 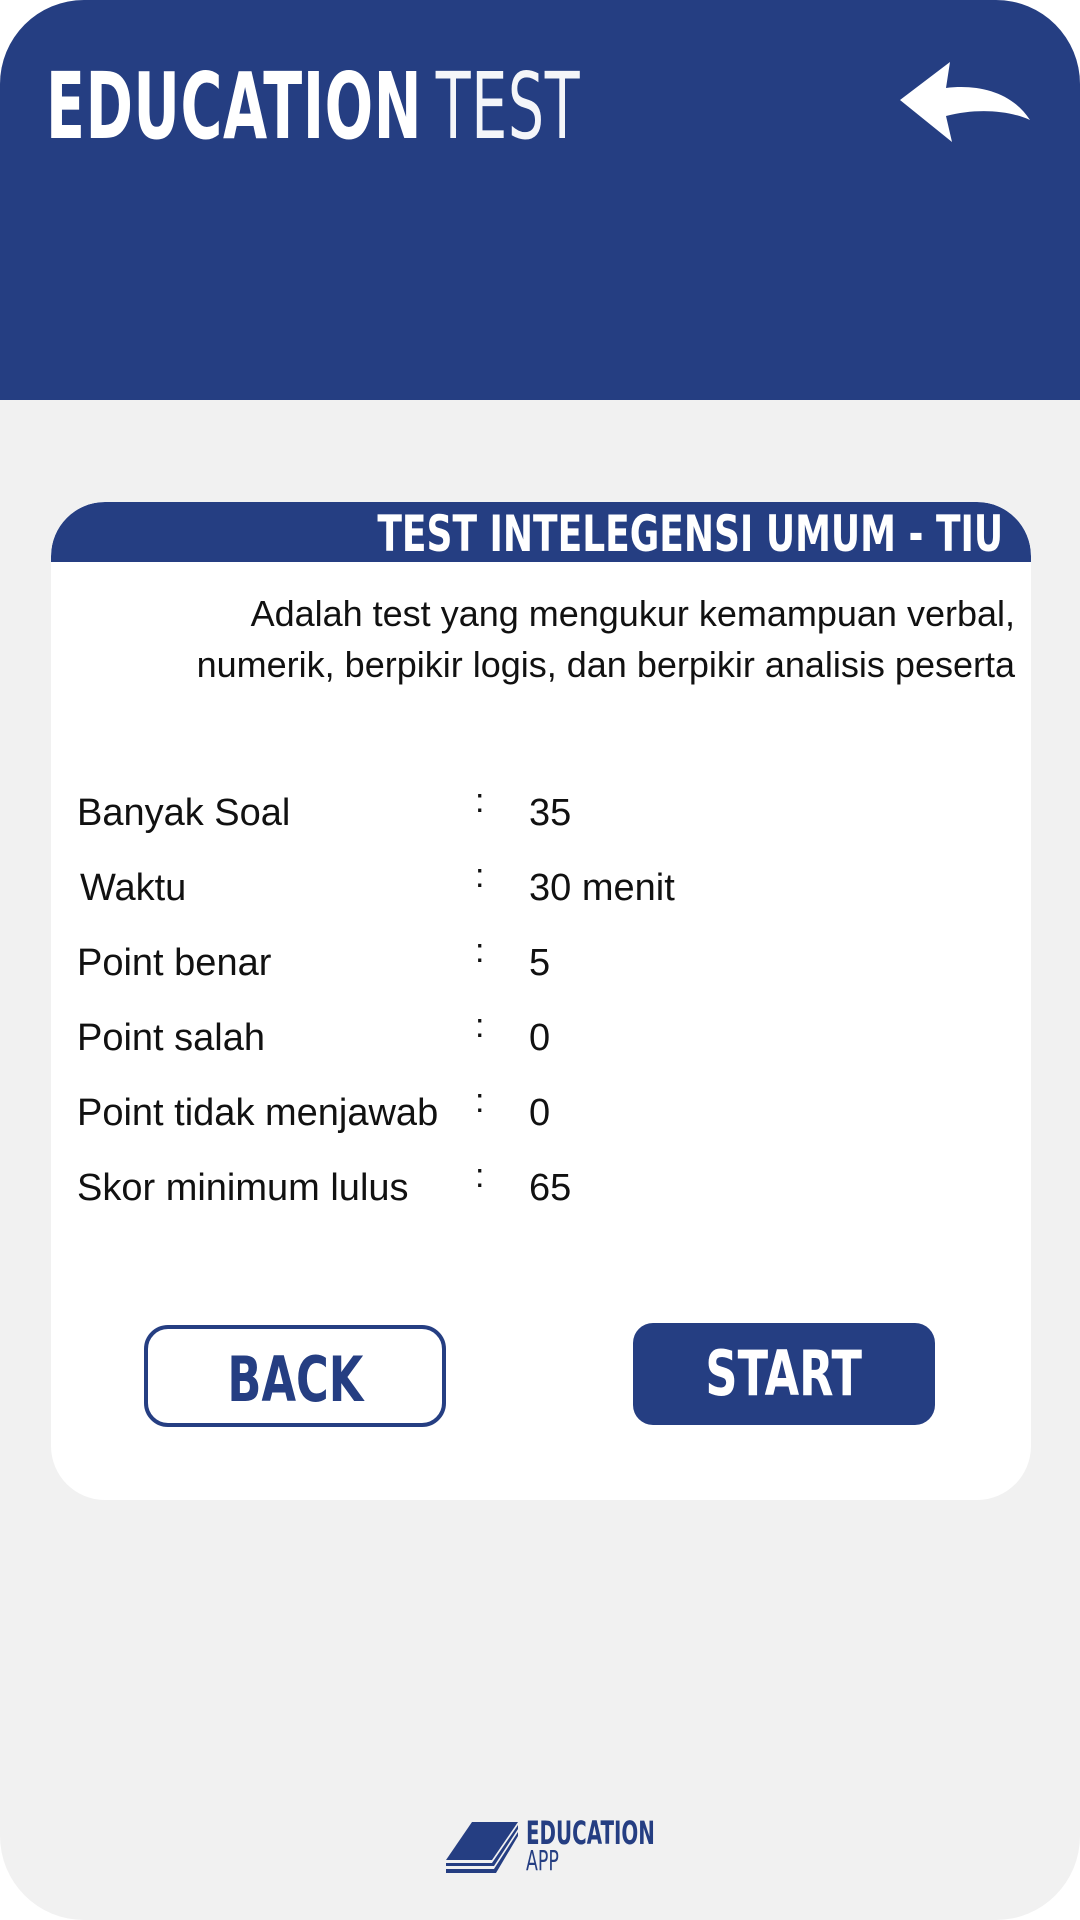 What do you see at coordinates (540, 963) in the screenshot?
I see `info-value: 5` at bounding box center [540, 963].